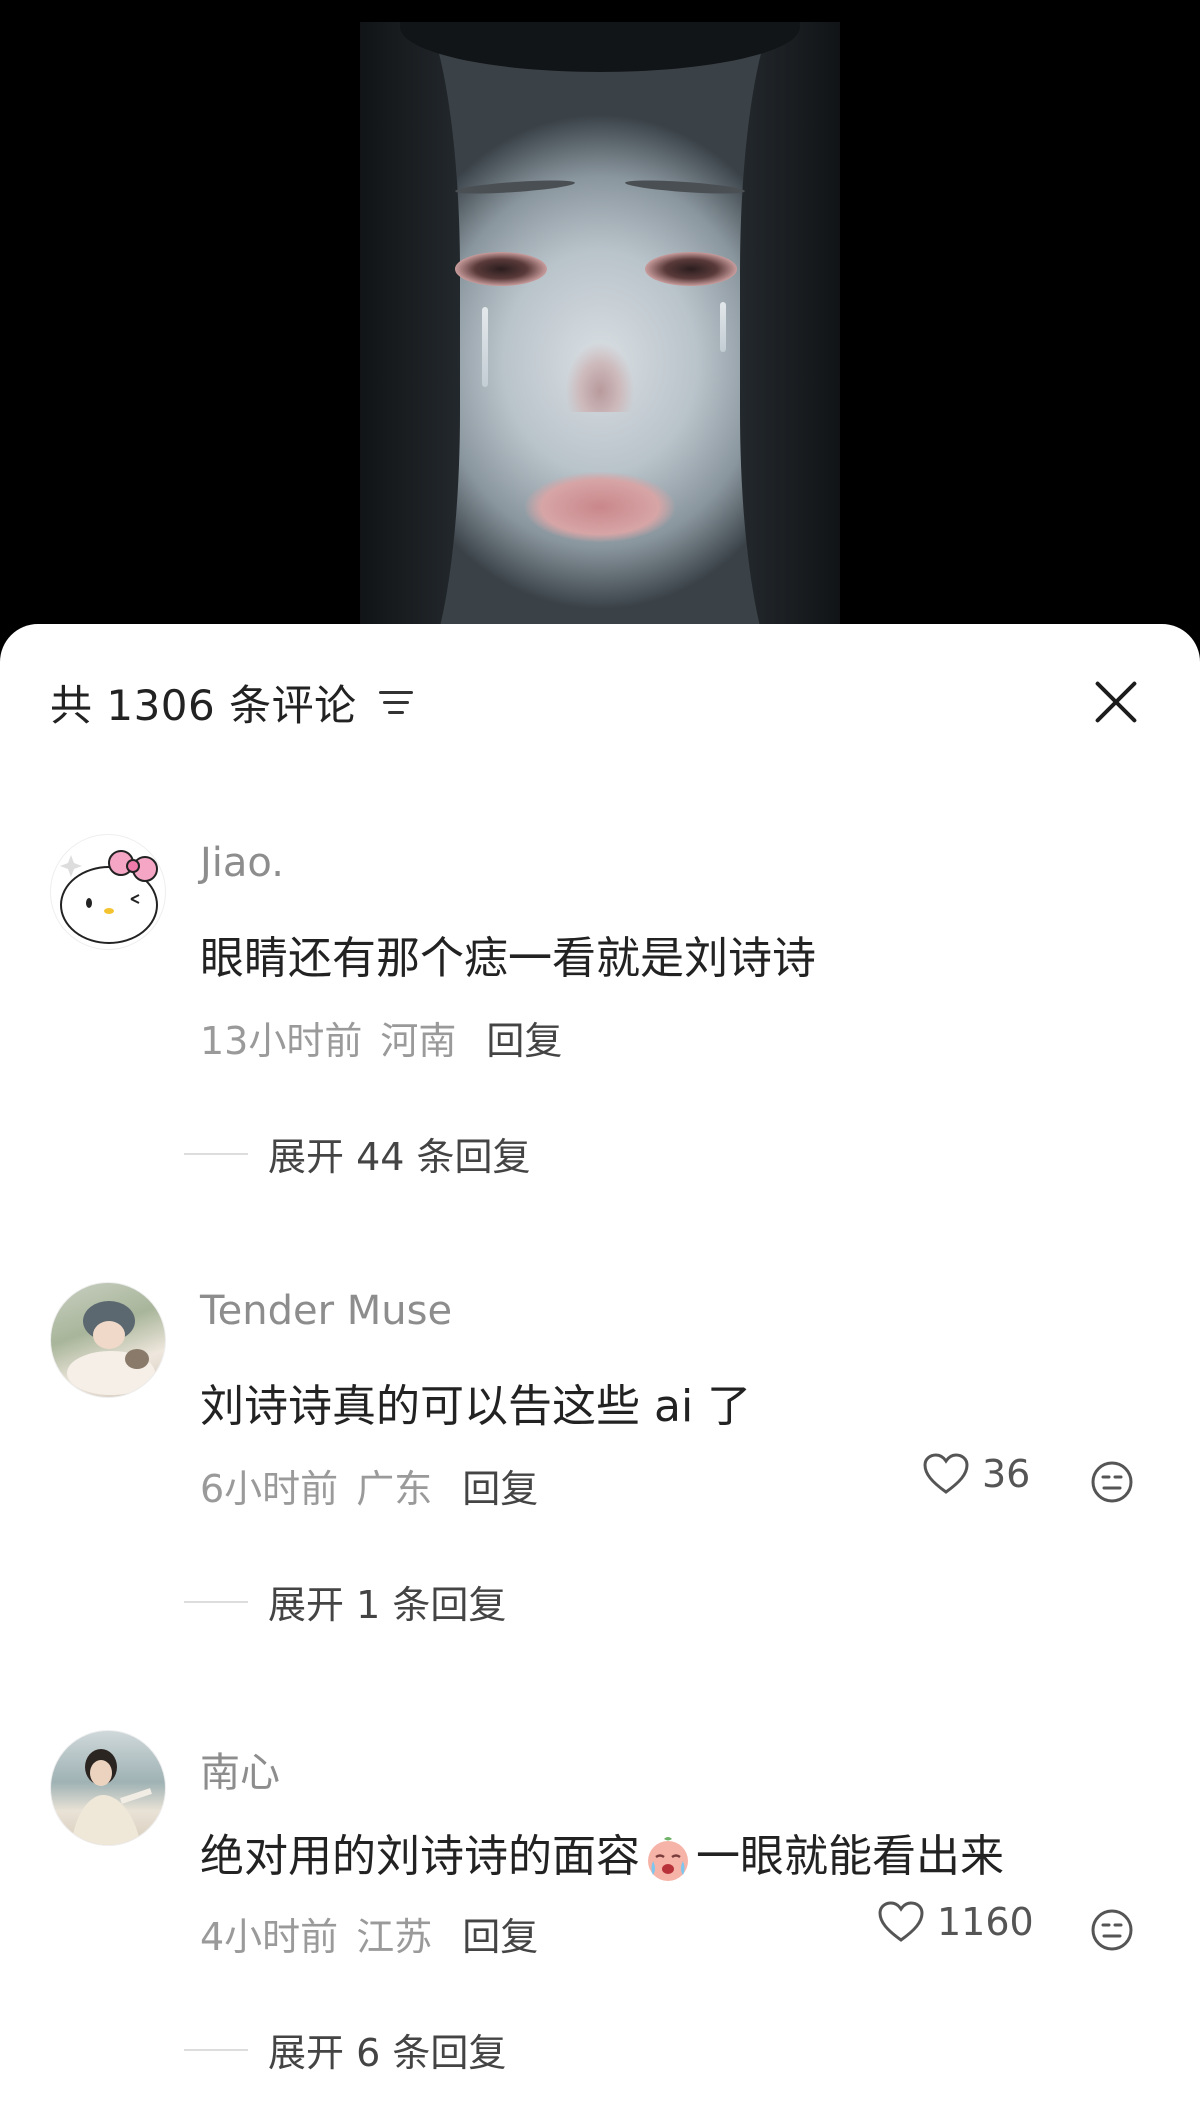 This screenshot has width=1200, height=2121. I want to click on expand-replies-label: 展开 1 条回复, so click(387, 1605).